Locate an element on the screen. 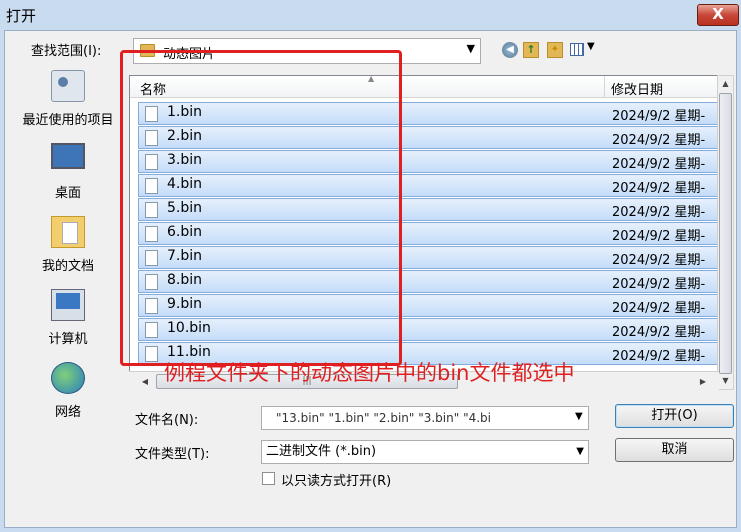  place-label: 最近使用的项目 is located at coordinates (68, 120).